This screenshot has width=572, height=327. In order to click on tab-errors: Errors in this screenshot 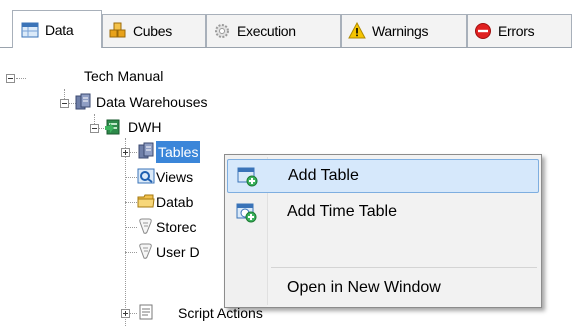, I will do `click(519, 30)`.